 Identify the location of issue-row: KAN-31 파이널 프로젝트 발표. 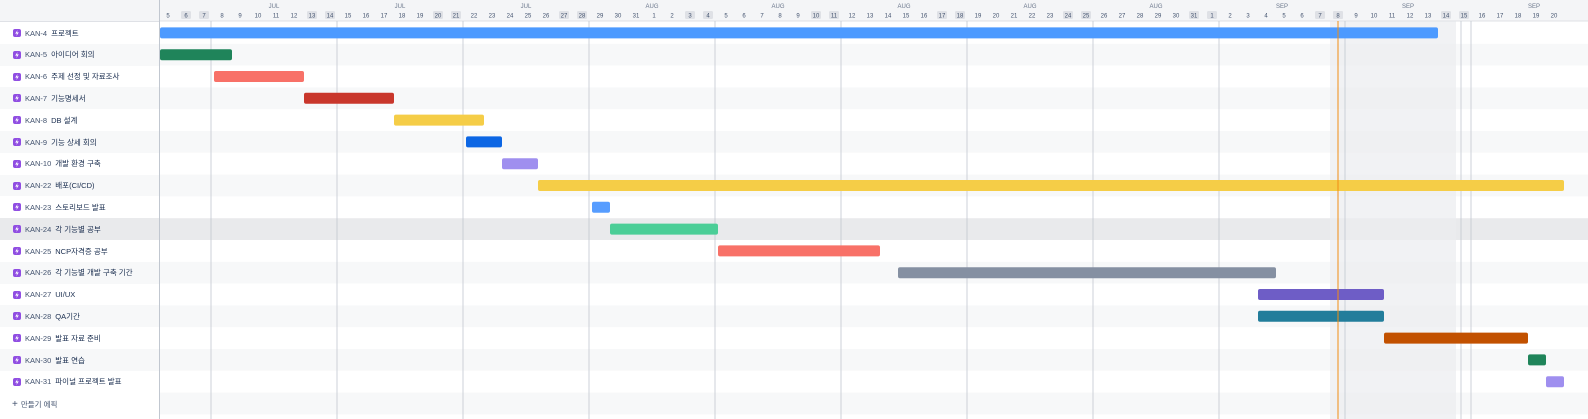
(79, 381).